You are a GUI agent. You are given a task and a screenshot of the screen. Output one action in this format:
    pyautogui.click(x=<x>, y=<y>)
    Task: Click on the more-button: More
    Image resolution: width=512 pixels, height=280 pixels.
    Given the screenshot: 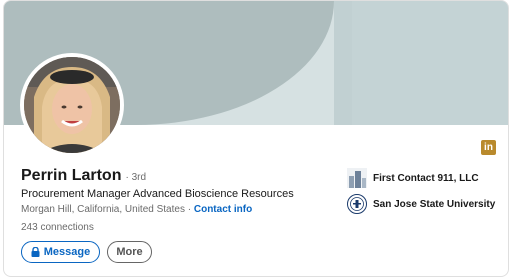 What is the action you would take?
    pyautogui.click(x=129, y=252)
    